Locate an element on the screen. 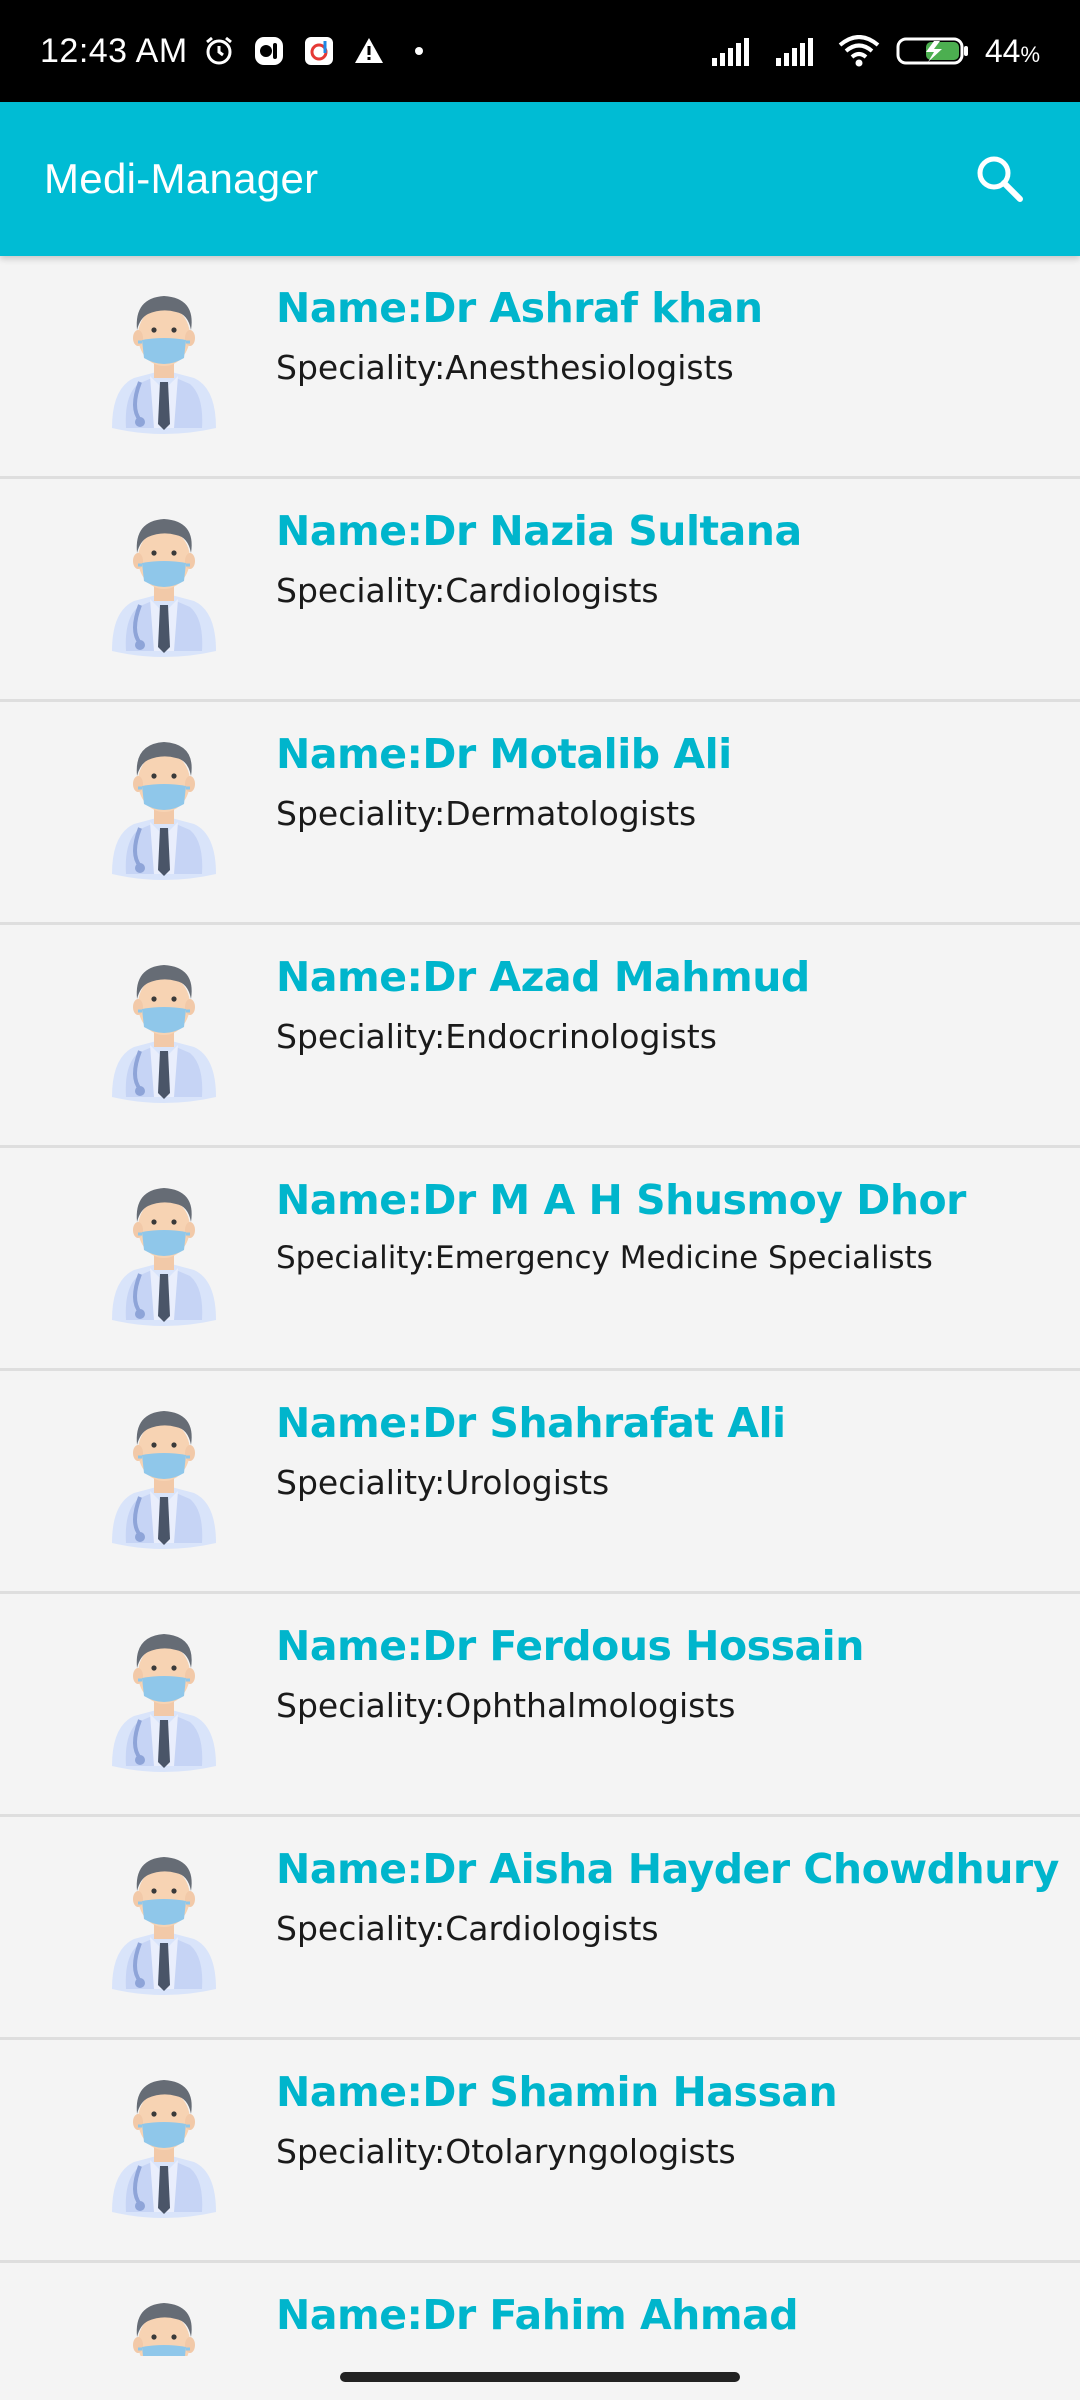 The width and height of the screenshot is (1080, 2400). home-indicator is located at coordinates (540, 2377).